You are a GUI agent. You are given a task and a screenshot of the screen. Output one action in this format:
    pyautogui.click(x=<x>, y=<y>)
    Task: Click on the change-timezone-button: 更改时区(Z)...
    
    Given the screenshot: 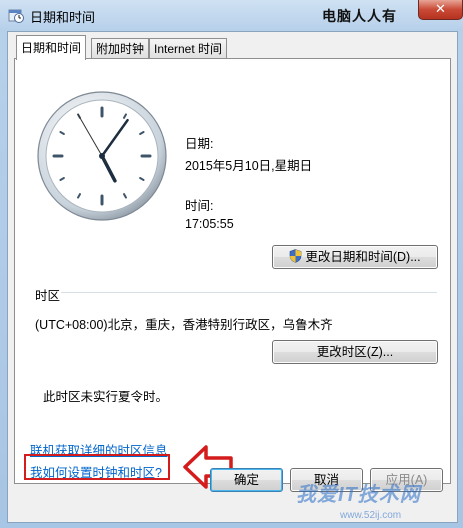 What is the action you would take?
    pyautogui.click(x=355, y=352)
    